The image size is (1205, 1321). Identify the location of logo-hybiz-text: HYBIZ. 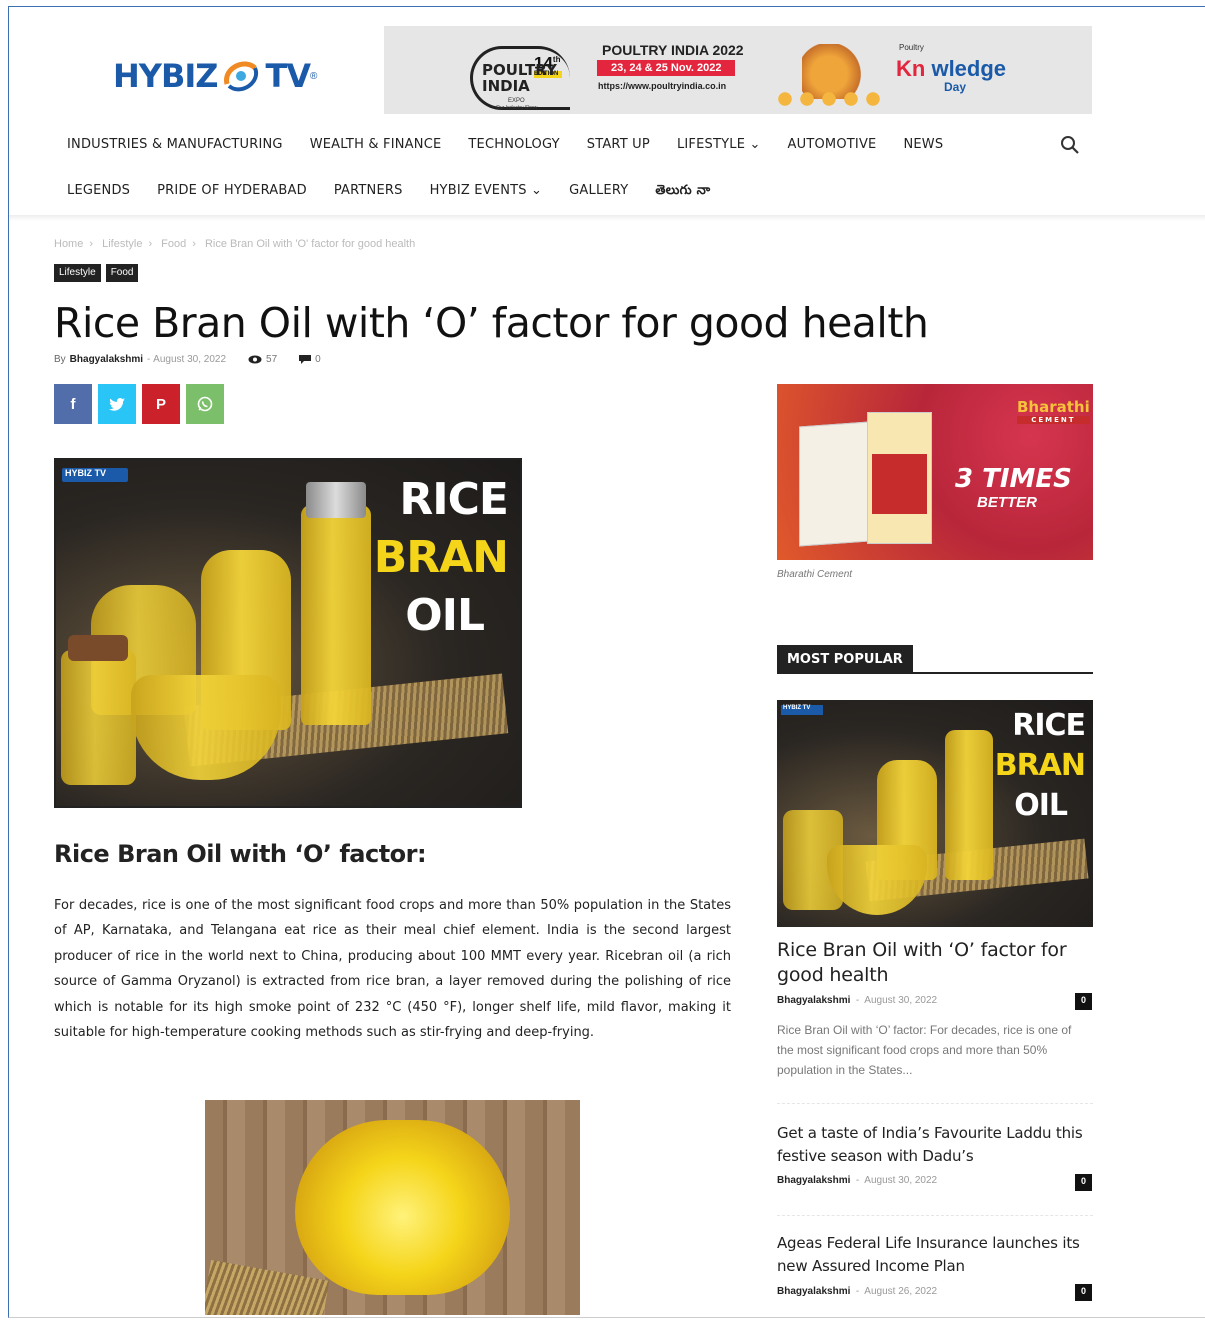
(165, 76).